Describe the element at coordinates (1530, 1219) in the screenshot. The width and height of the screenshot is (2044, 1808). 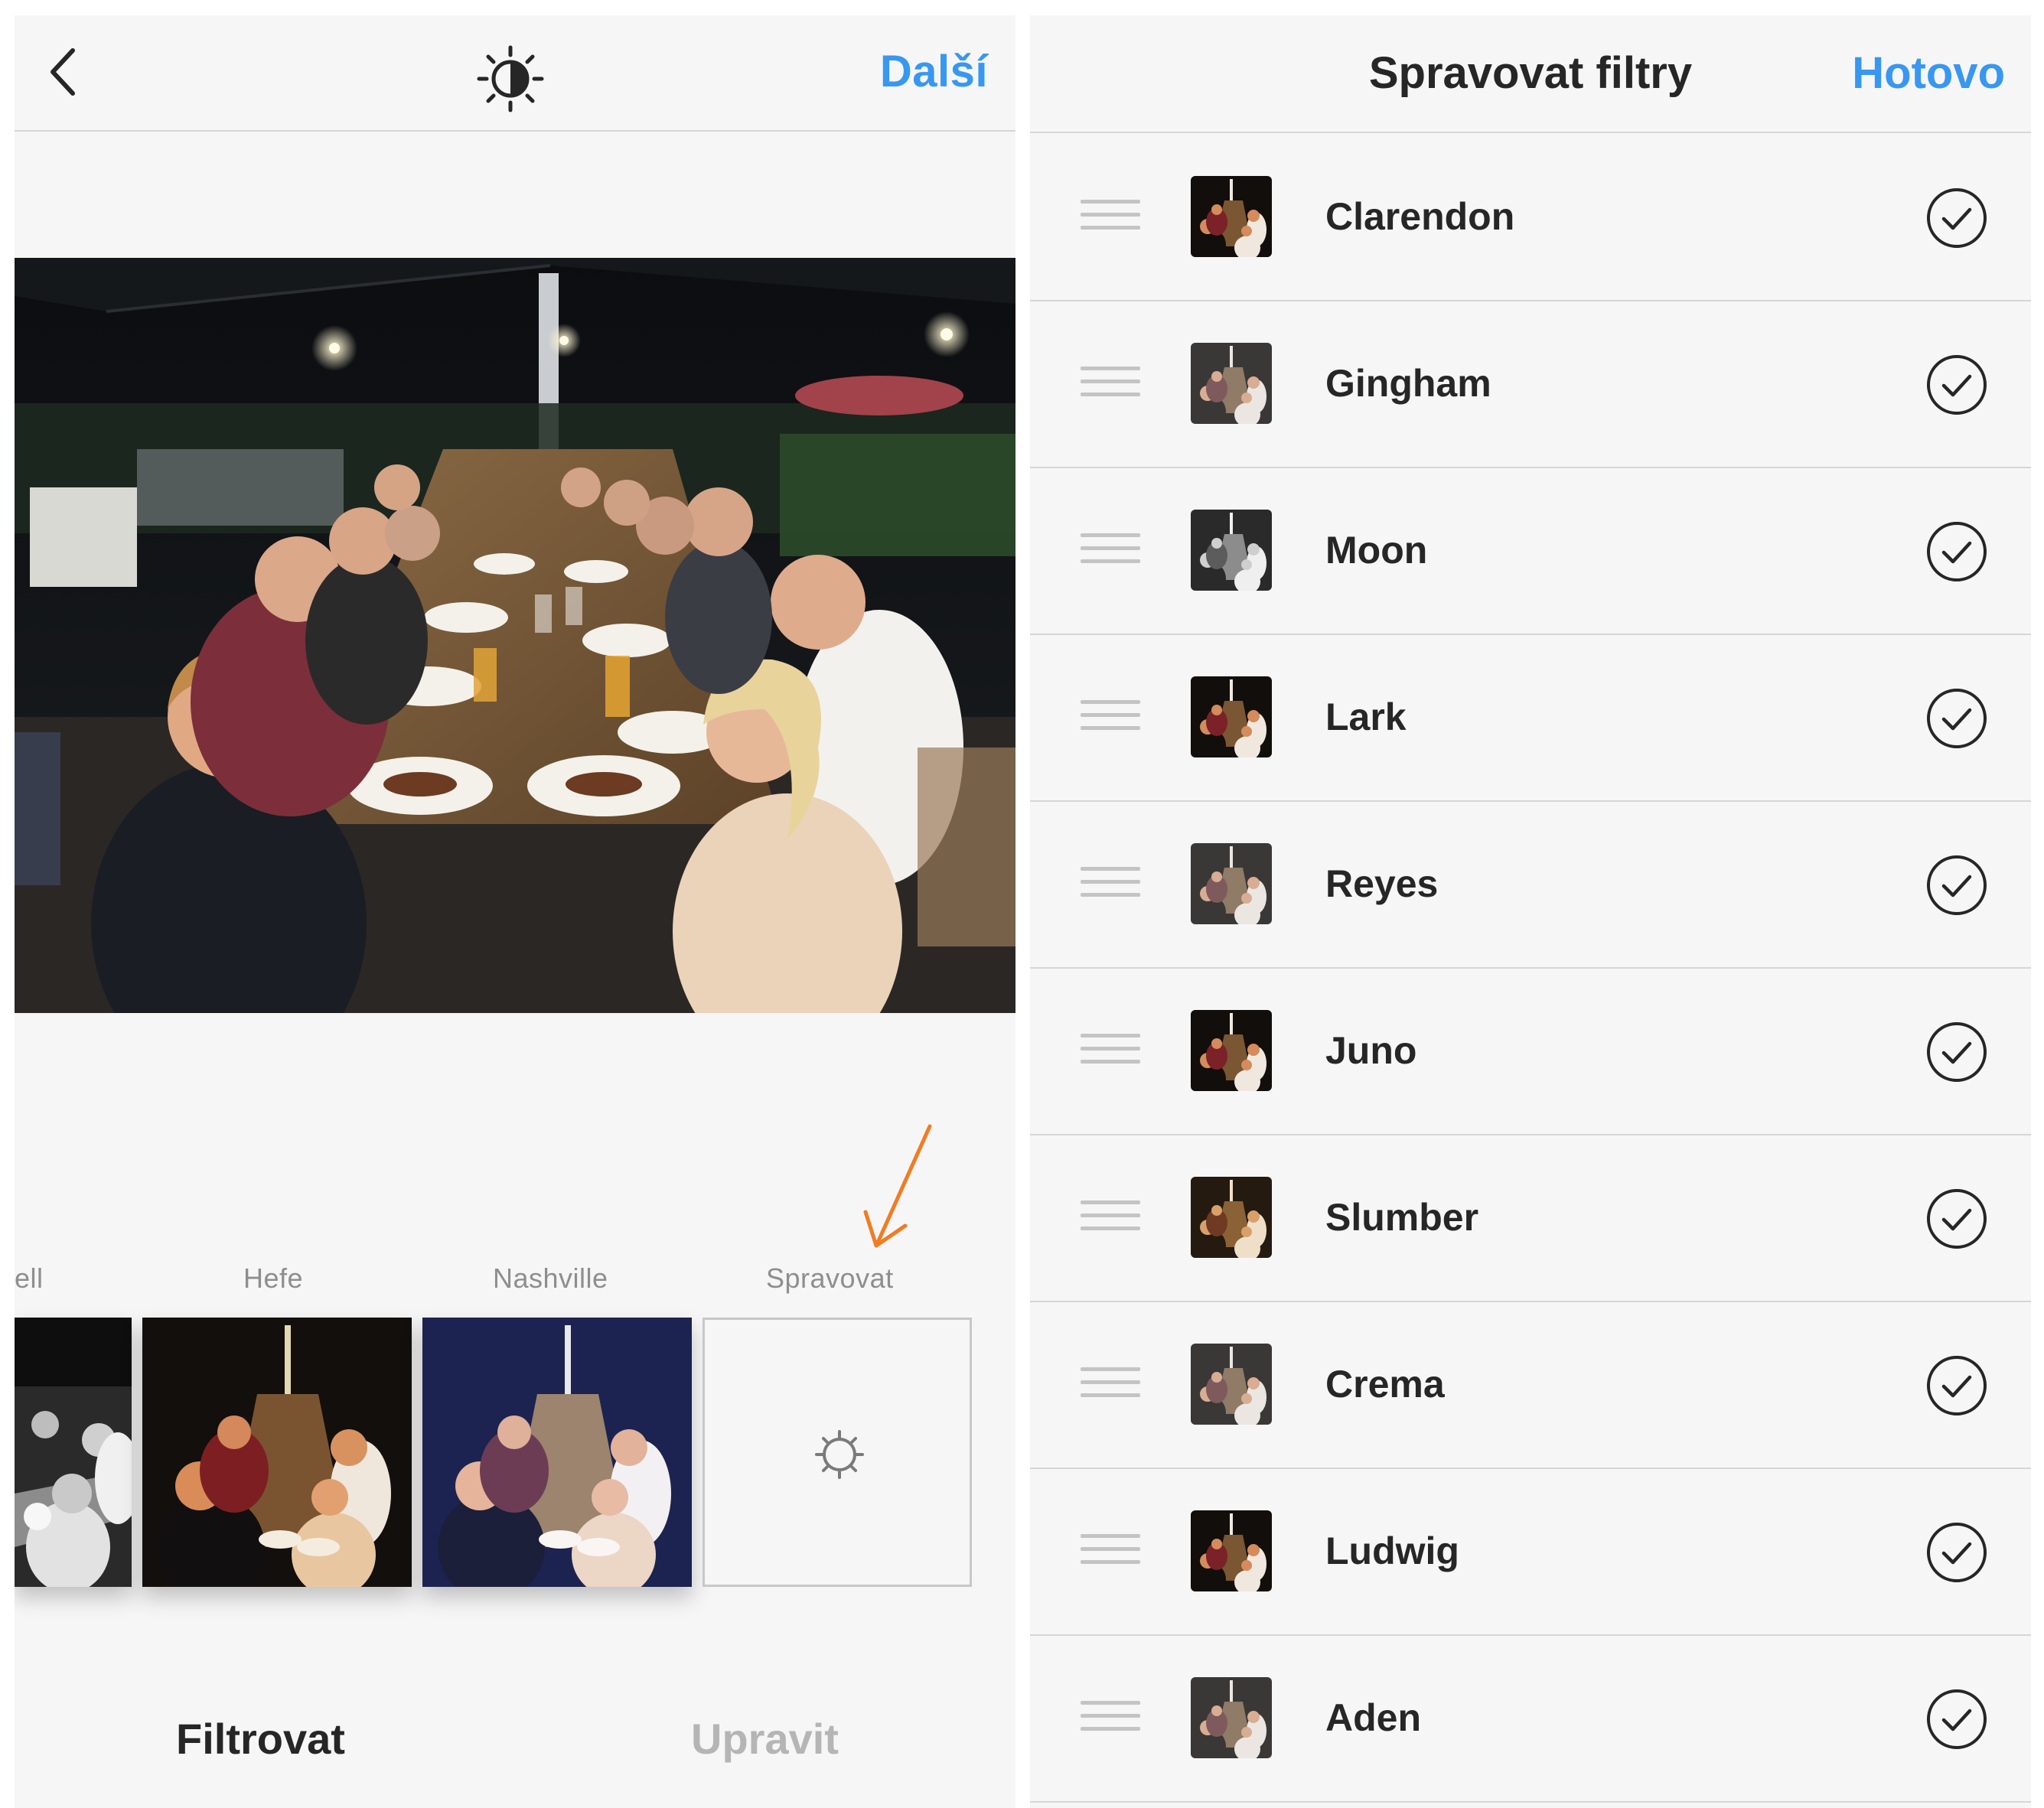
I see `filter-row: Slumber` at that location.